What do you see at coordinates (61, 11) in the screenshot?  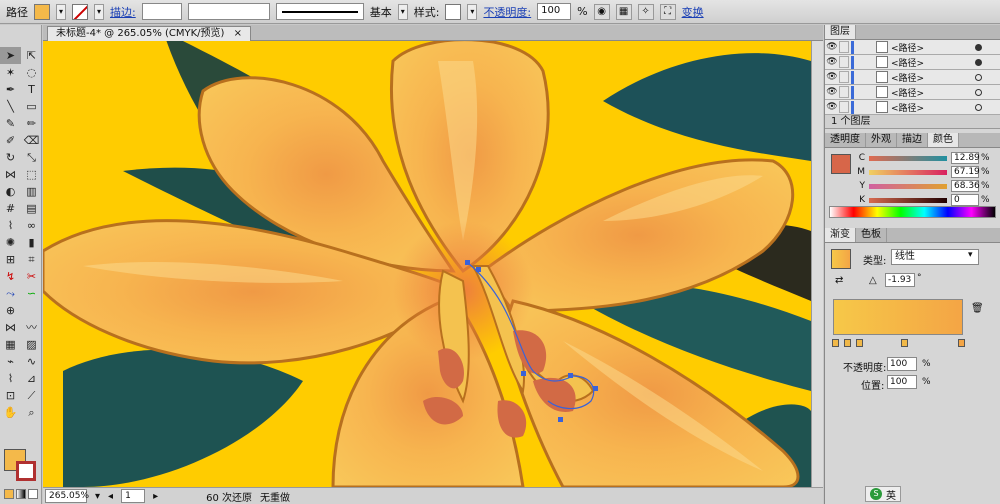 I see `fill-dropdown-arrow: ▾` at bounding box center [61, 11].